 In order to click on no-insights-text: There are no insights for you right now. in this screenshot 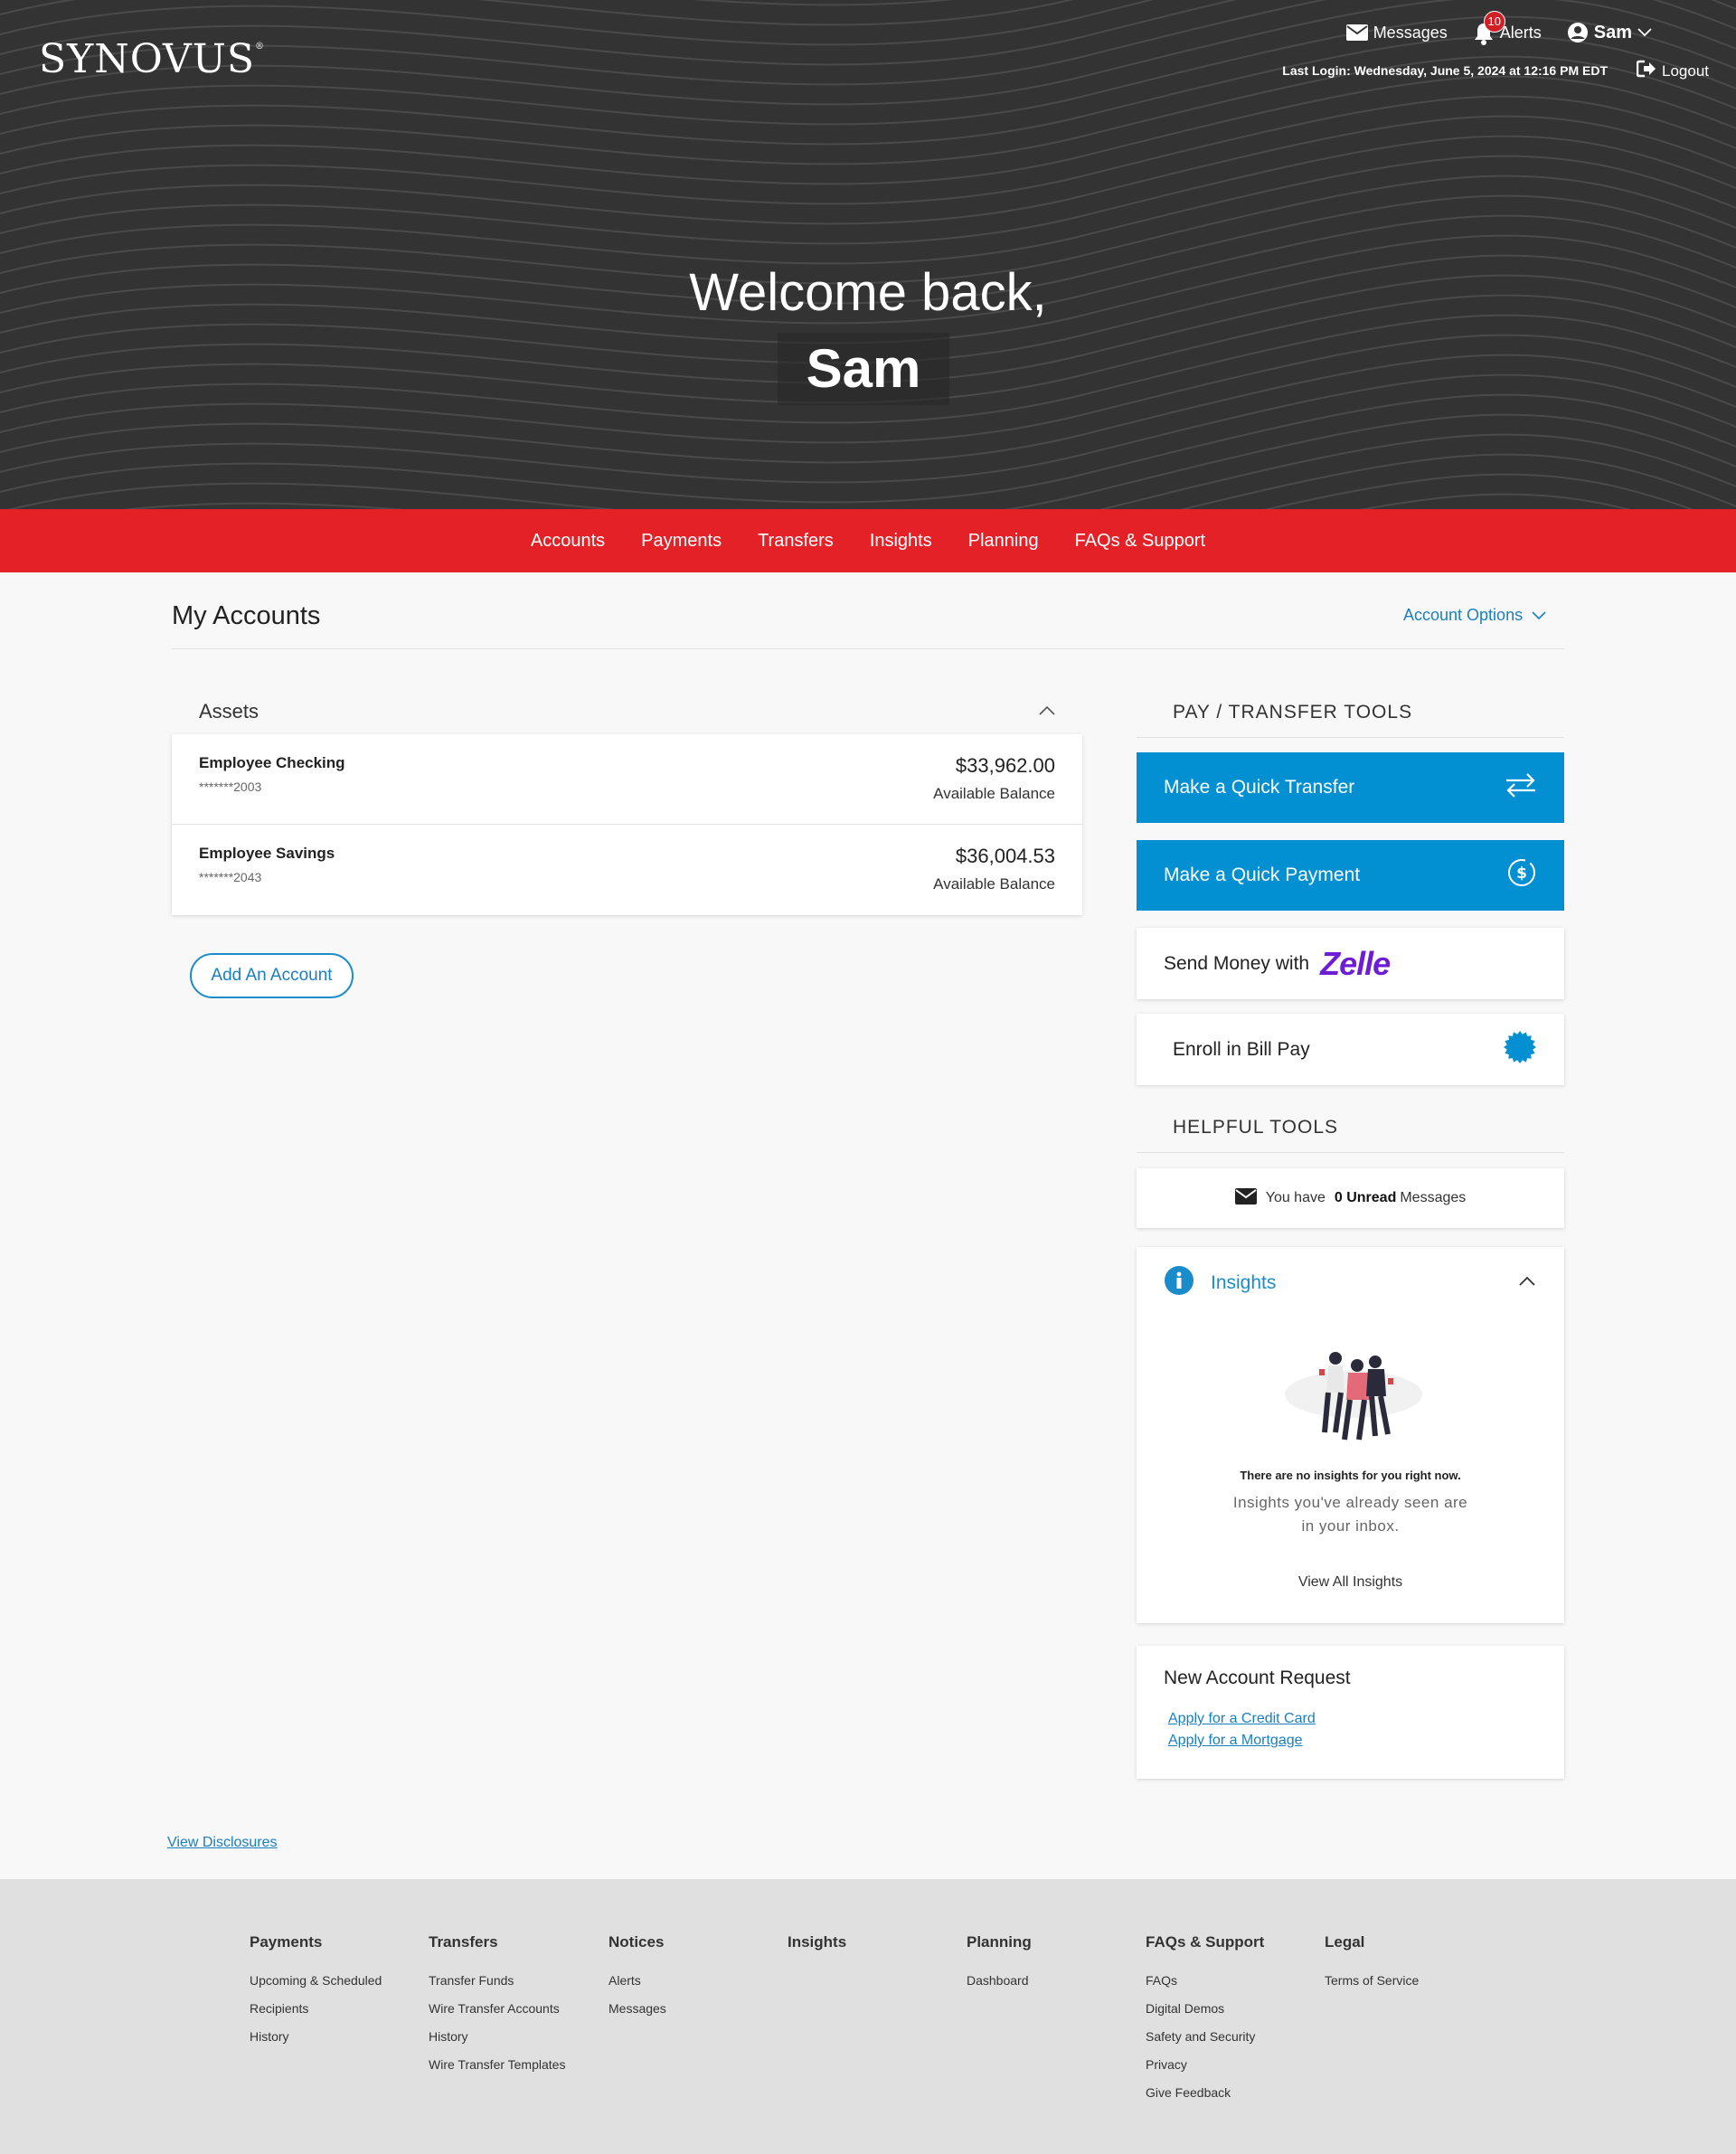, I will do `click(1350, 1475)`.